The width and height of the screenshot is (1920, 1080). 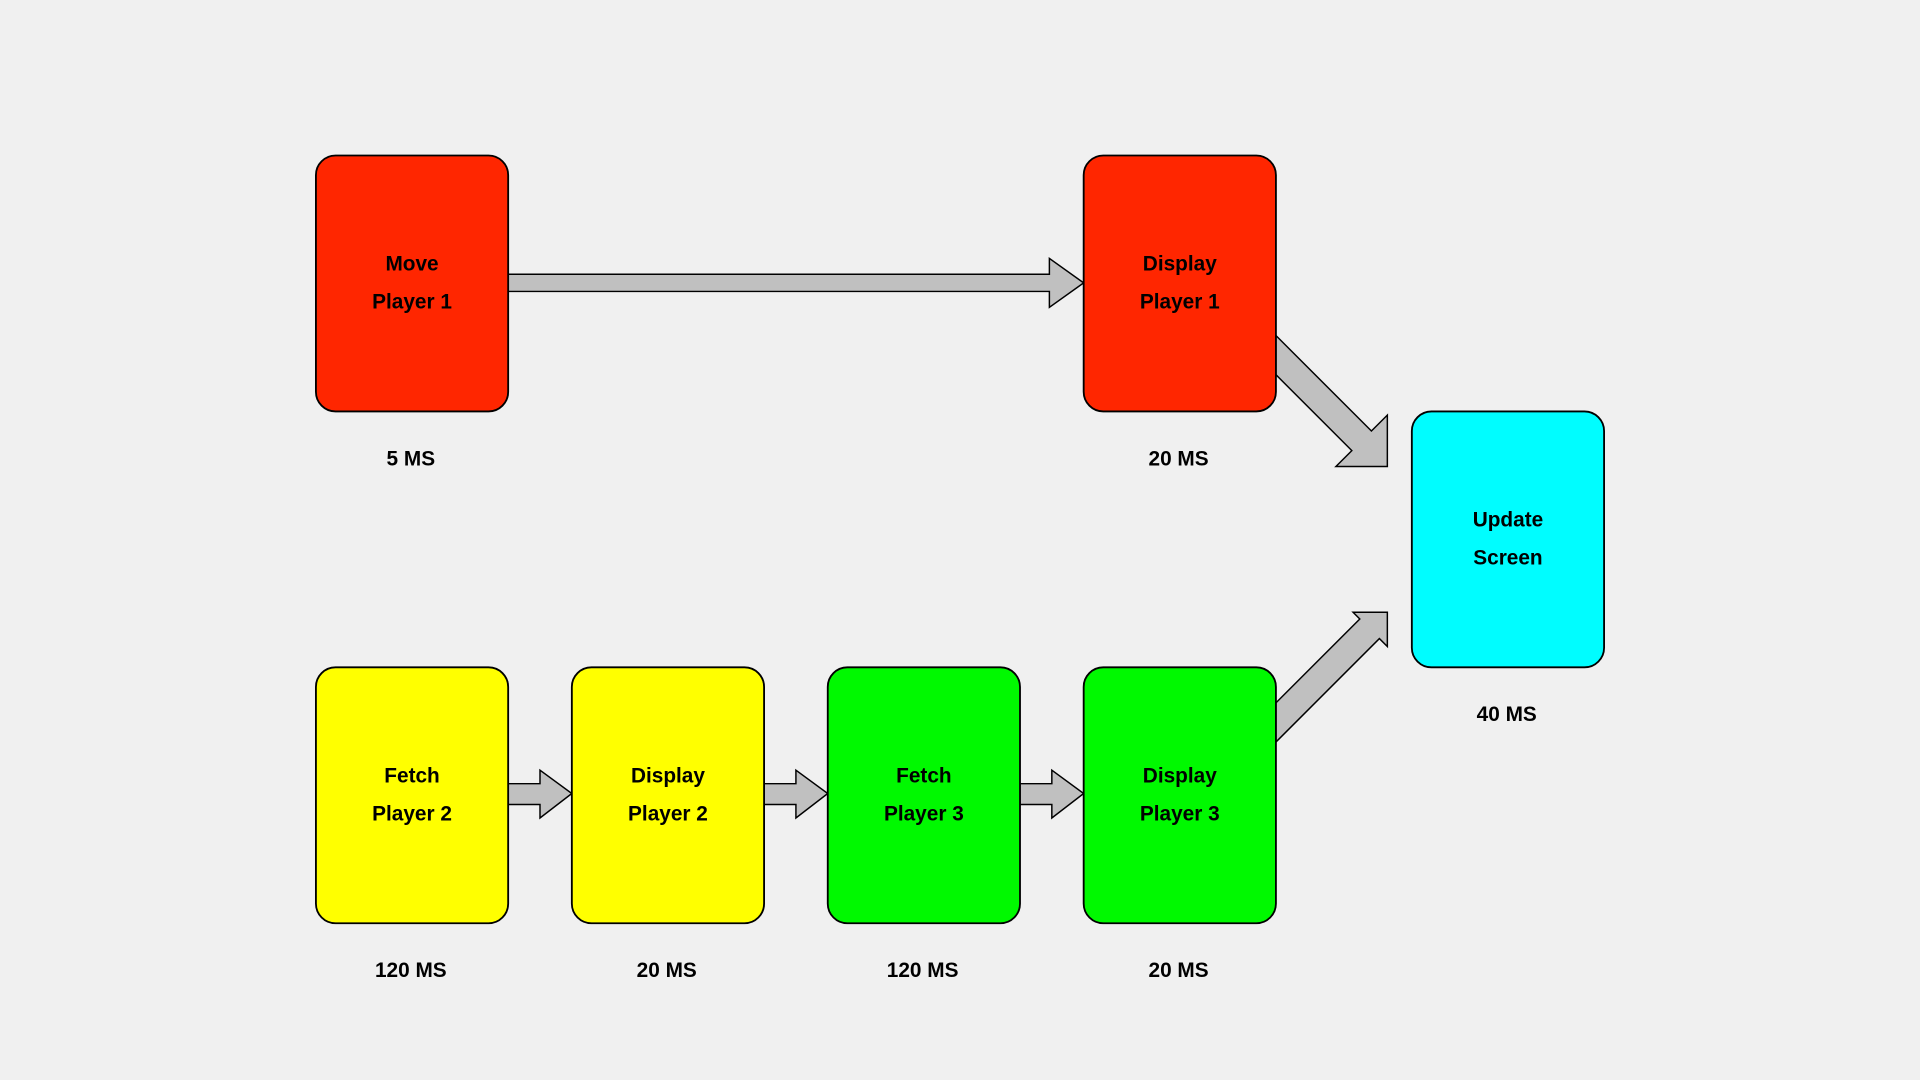 I want to click on node-duration: 40 MS, so click(x=1507, y=714).